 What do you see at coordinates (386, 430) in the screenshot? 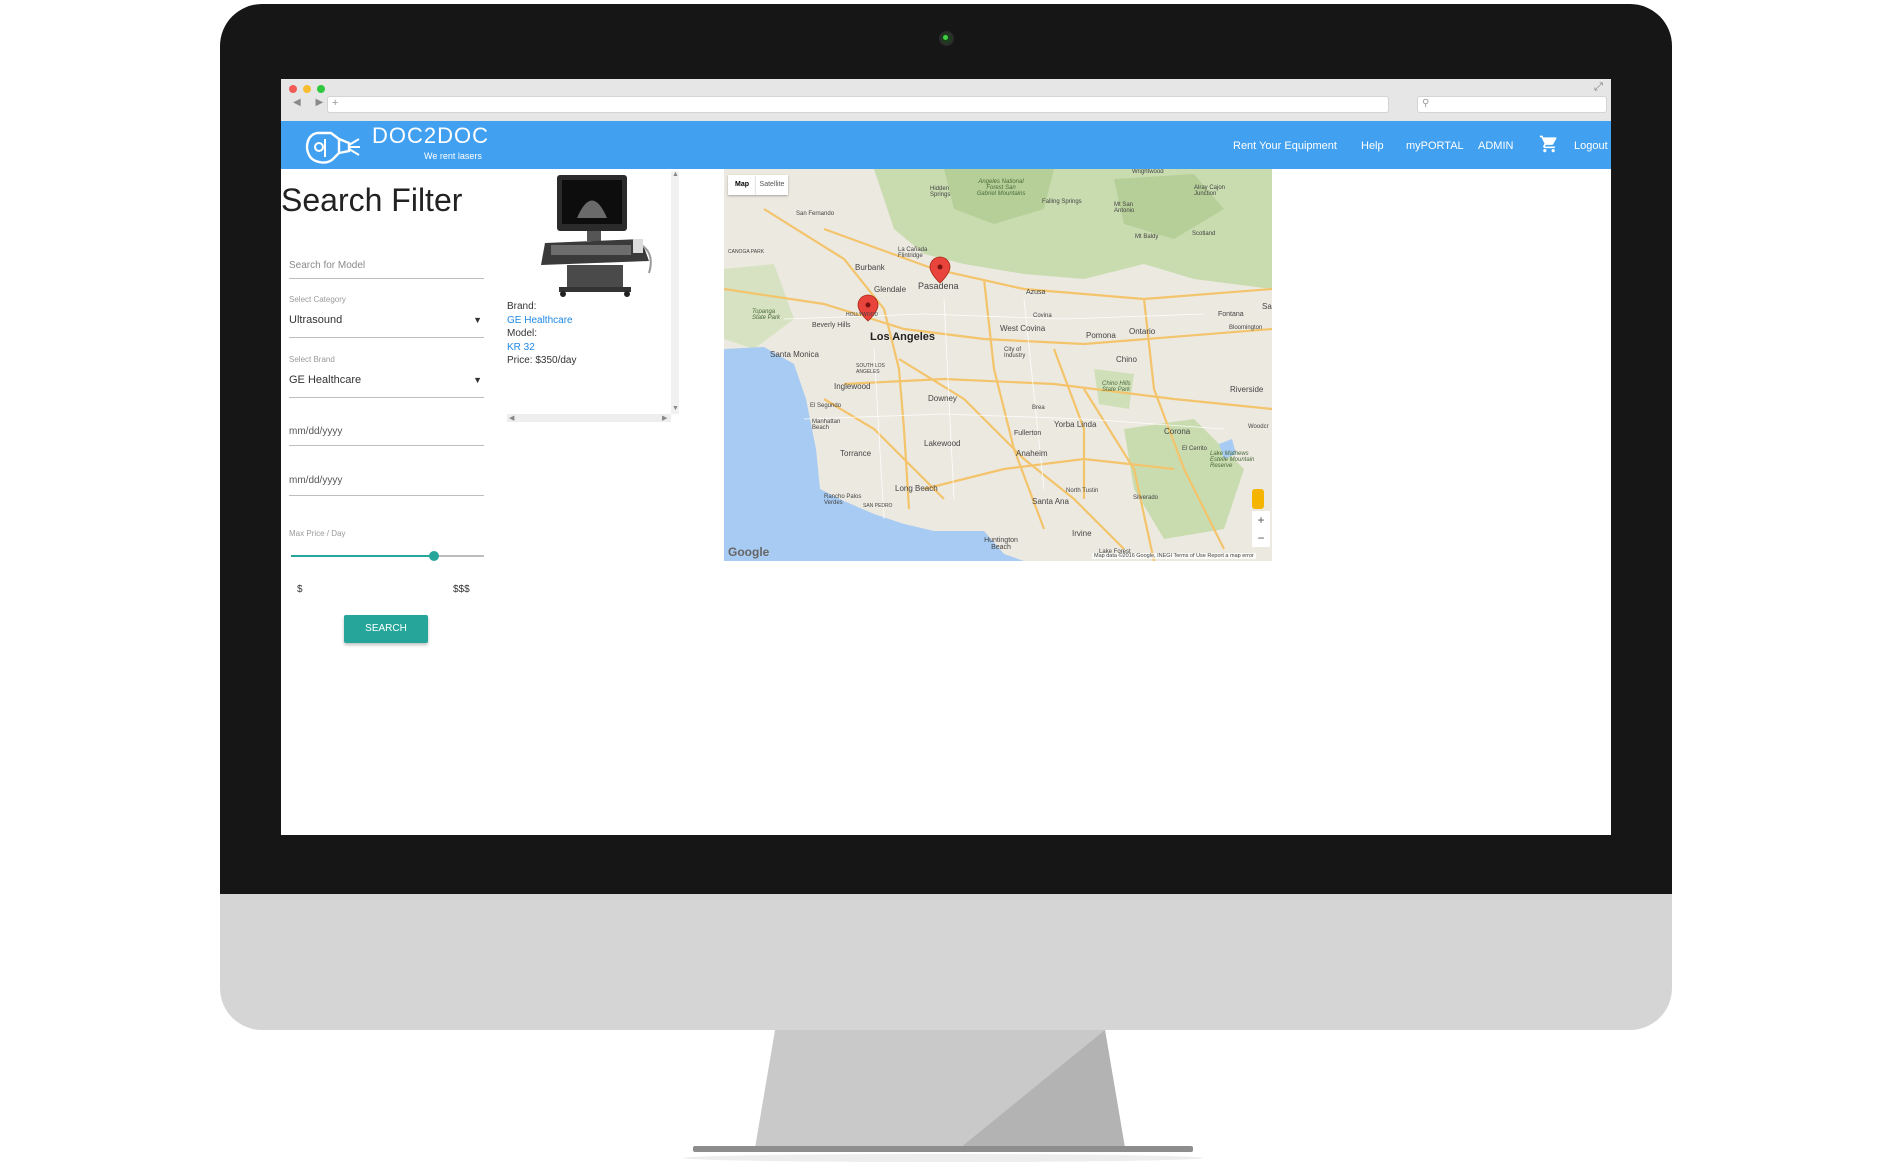
I see `start-date-input: mm/dd/yyyy` at bounding box center [386, 430].